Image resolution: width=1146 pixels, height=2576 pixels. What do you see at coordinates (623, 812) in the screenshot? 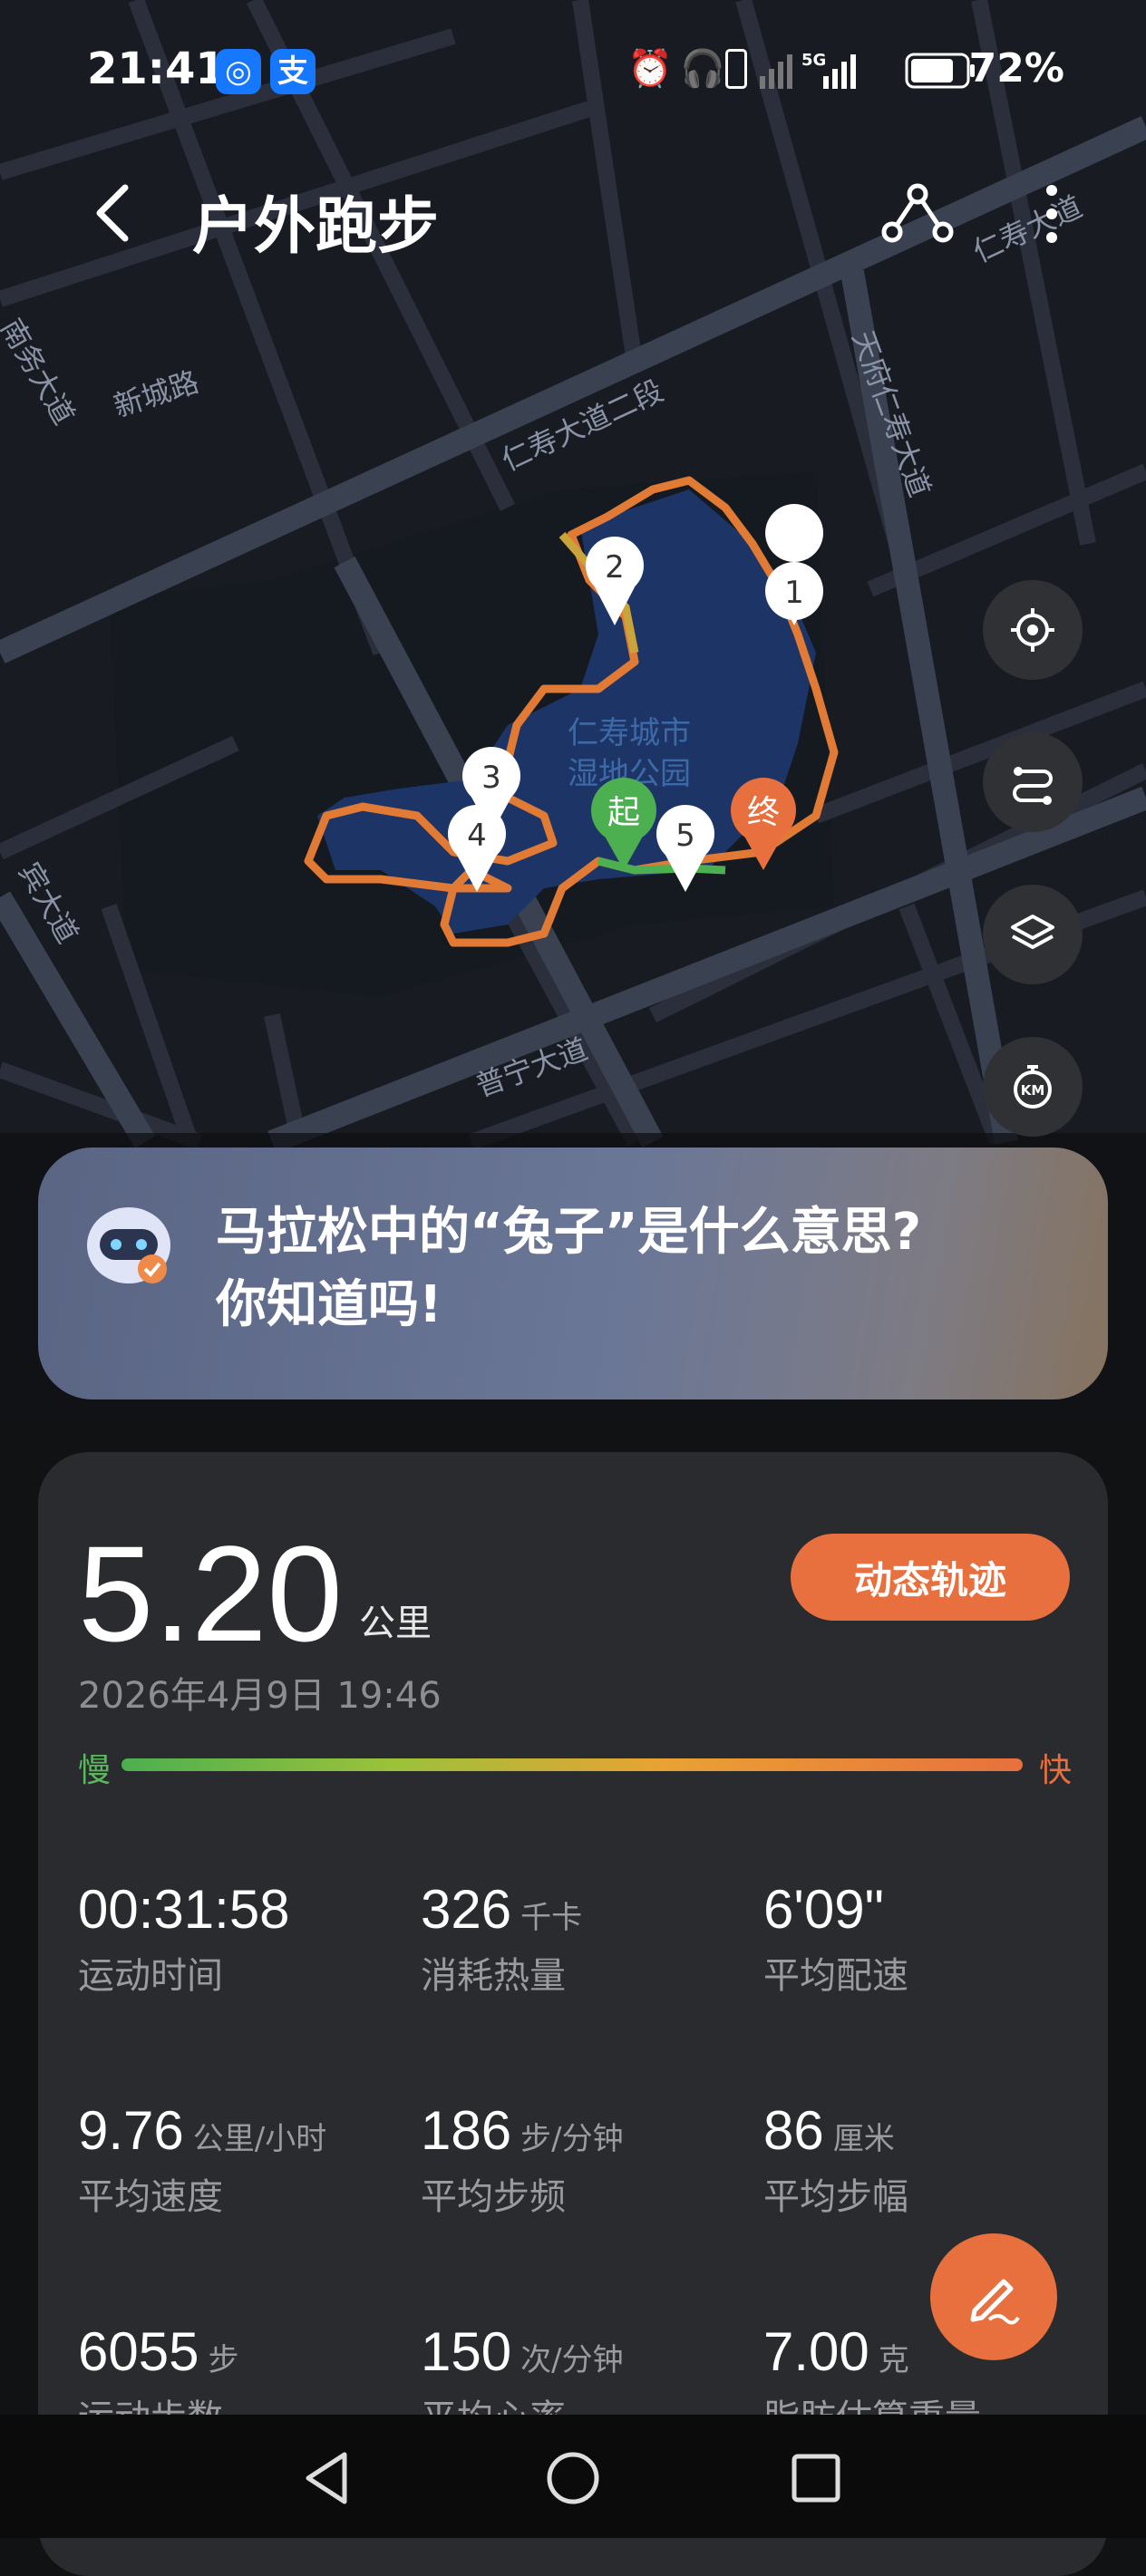
I see `svg-text: 起` at bounding box center [623, 812].